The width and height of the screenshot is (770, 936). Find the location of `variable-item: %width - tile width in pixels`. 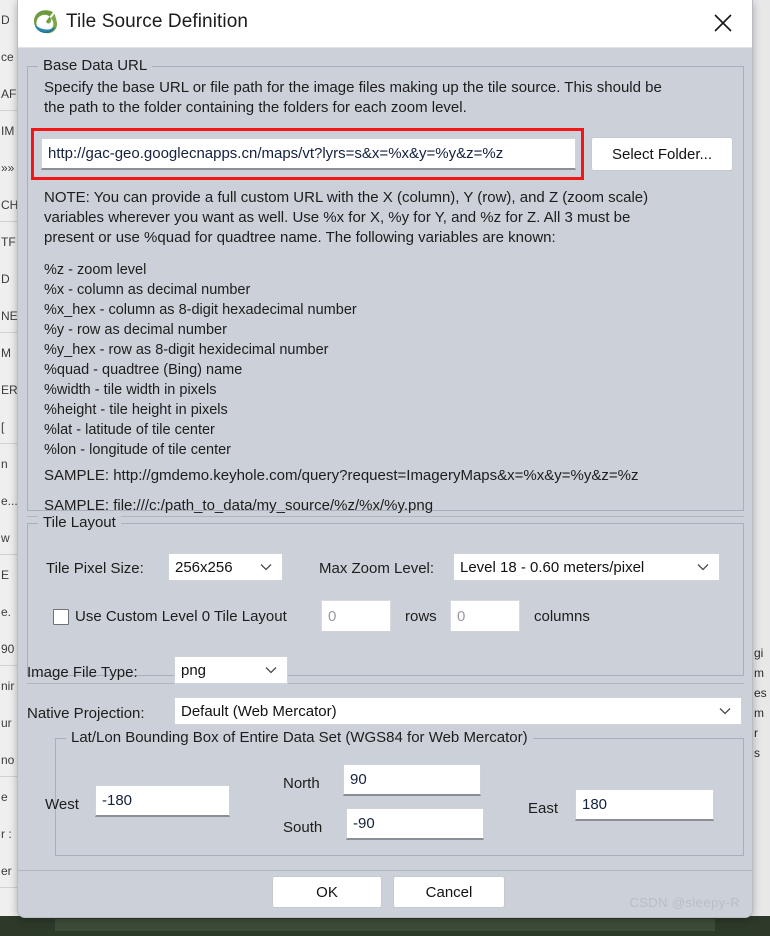

variable-item: %width - tile width in pixels is located at coordinates (130, 390).